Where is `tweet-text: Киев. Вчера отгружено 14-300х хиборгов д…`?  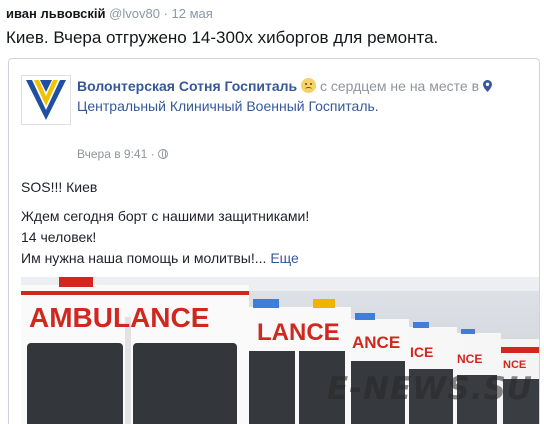 tweet-text: Киев. Вчера отгружено 14-300х хиборгов д… is located at coordinates (222, 37).